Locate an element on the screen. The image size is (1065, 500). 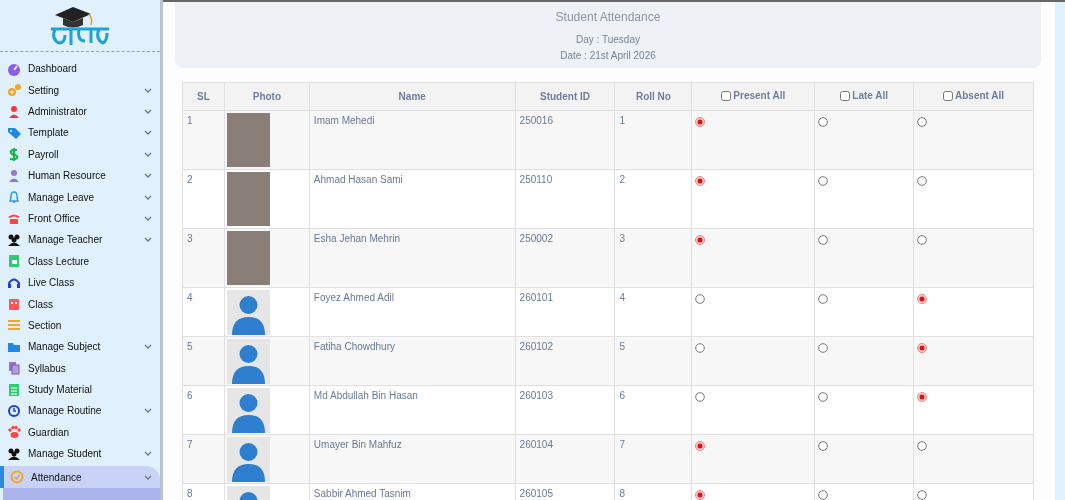
serial-number: 1 is located at coordinates (190, 120).